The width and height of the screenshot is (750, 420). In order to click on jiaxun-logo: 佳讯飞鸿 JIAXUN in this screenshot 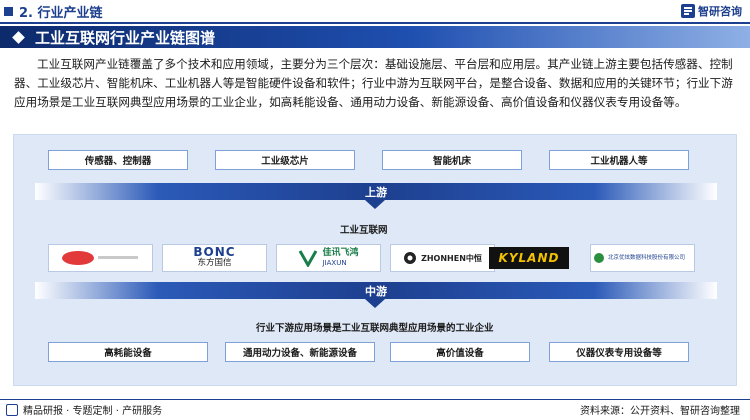, I will do `click(328, 258)`.